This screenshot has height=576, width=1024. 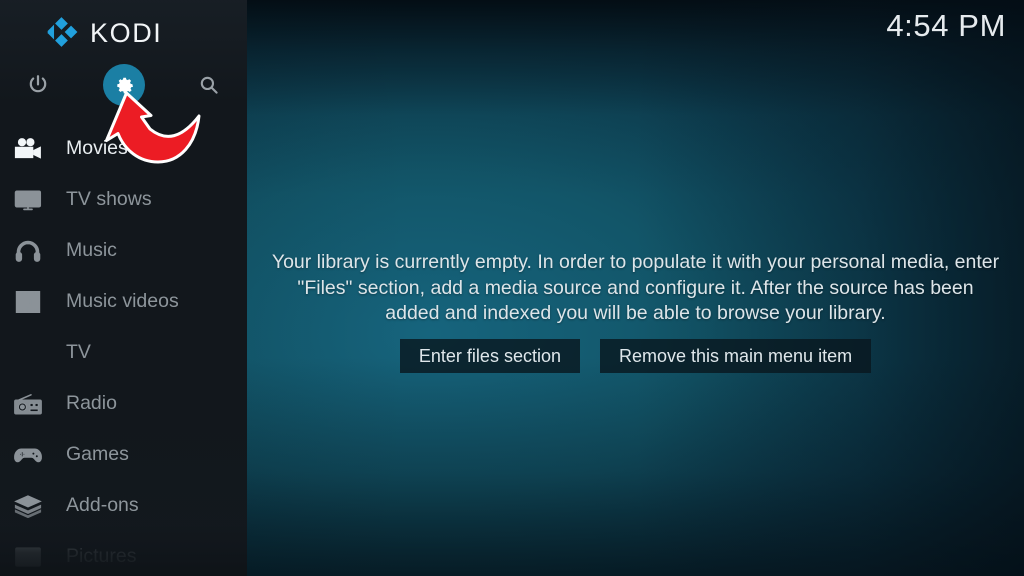 I want to click on sidebar-item-tv: TV, so click(x=123, y=352).